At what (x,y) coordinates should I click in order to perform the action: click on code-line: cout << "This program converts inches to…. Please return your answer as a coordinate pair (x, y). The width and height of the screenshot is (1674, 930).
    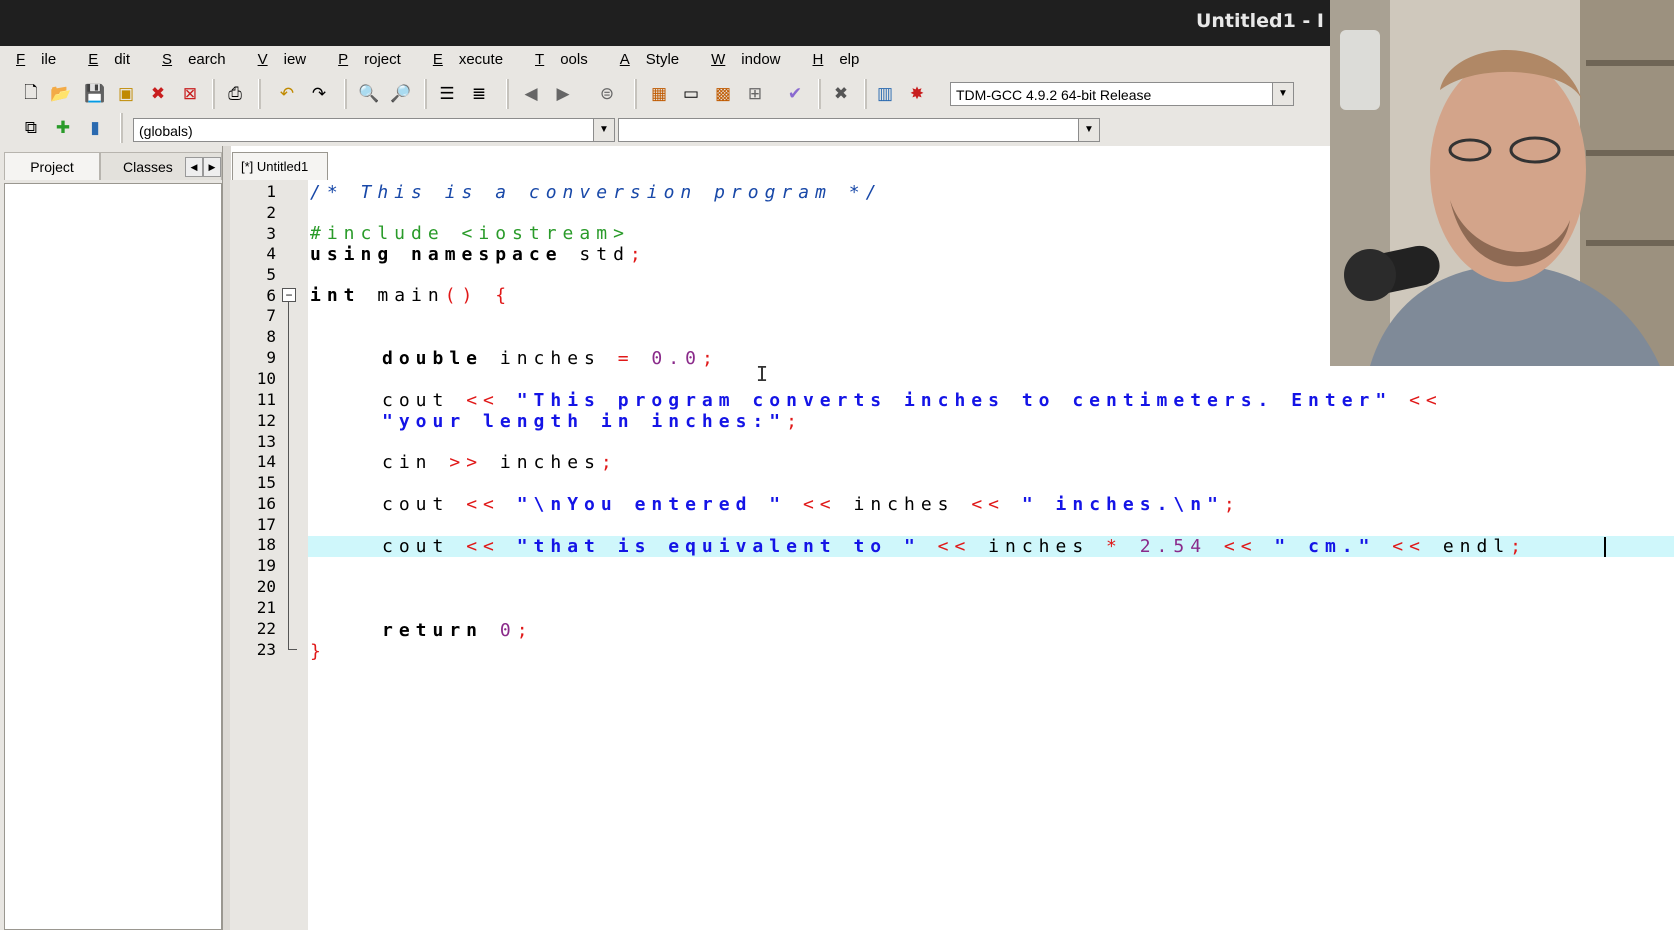
    Looking at the image, I should click on (912, 400).